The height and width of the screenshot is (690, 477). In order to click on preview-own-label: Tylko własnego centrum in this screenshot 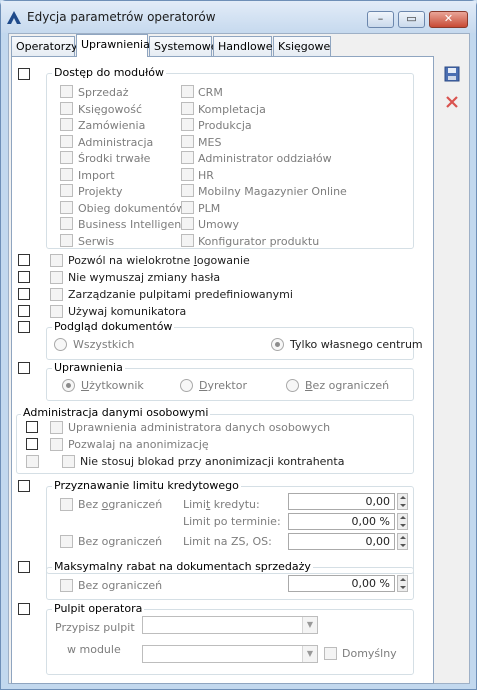, I will do `click(356, 344)`.